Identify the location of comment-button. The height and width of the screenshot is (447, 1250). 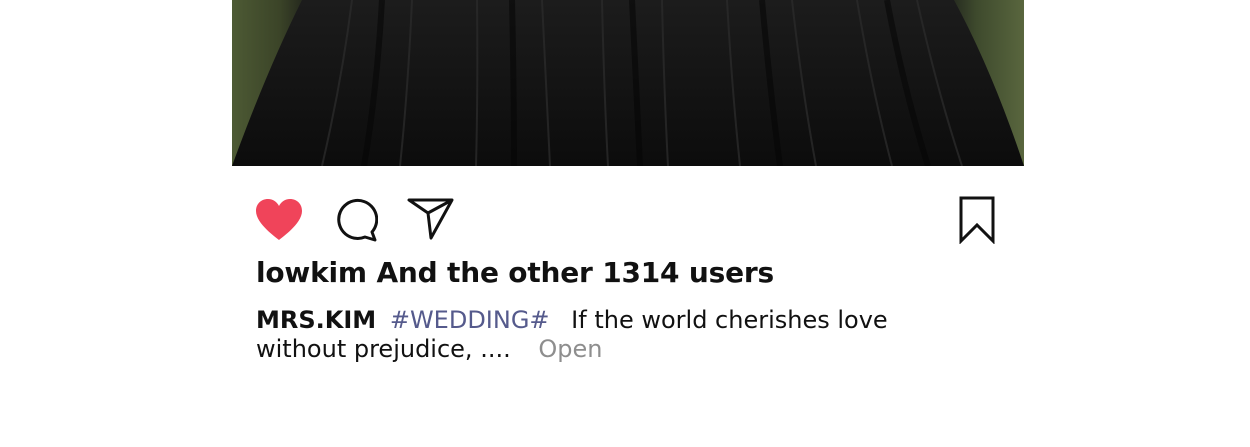
(355, 220).